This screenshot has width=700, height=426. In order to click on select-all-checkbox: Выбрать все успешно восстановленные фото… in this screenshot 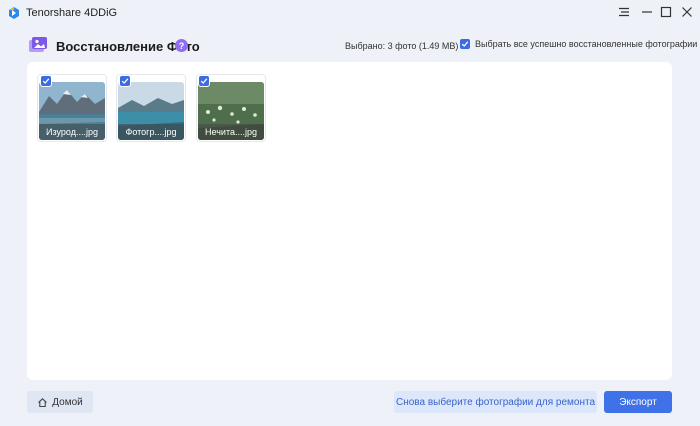, I will do `click(578, 44)`.